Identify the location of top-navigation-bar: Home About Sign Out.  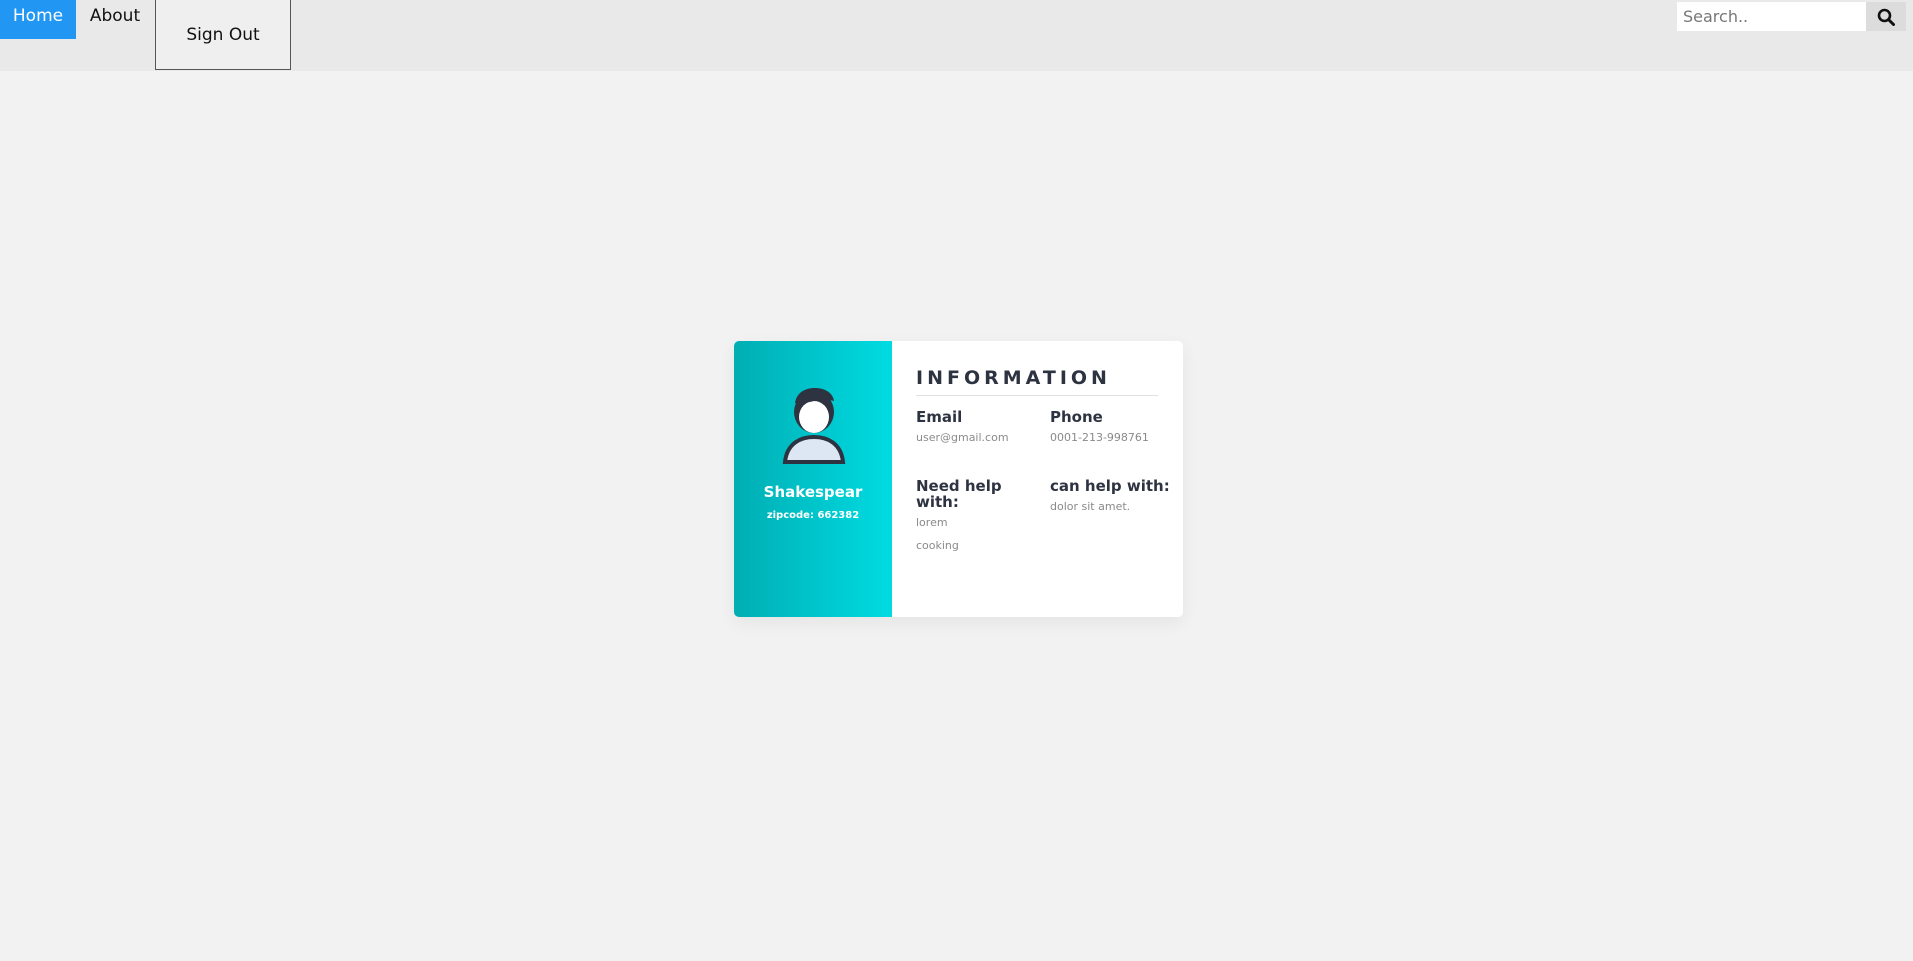
(956, 35).